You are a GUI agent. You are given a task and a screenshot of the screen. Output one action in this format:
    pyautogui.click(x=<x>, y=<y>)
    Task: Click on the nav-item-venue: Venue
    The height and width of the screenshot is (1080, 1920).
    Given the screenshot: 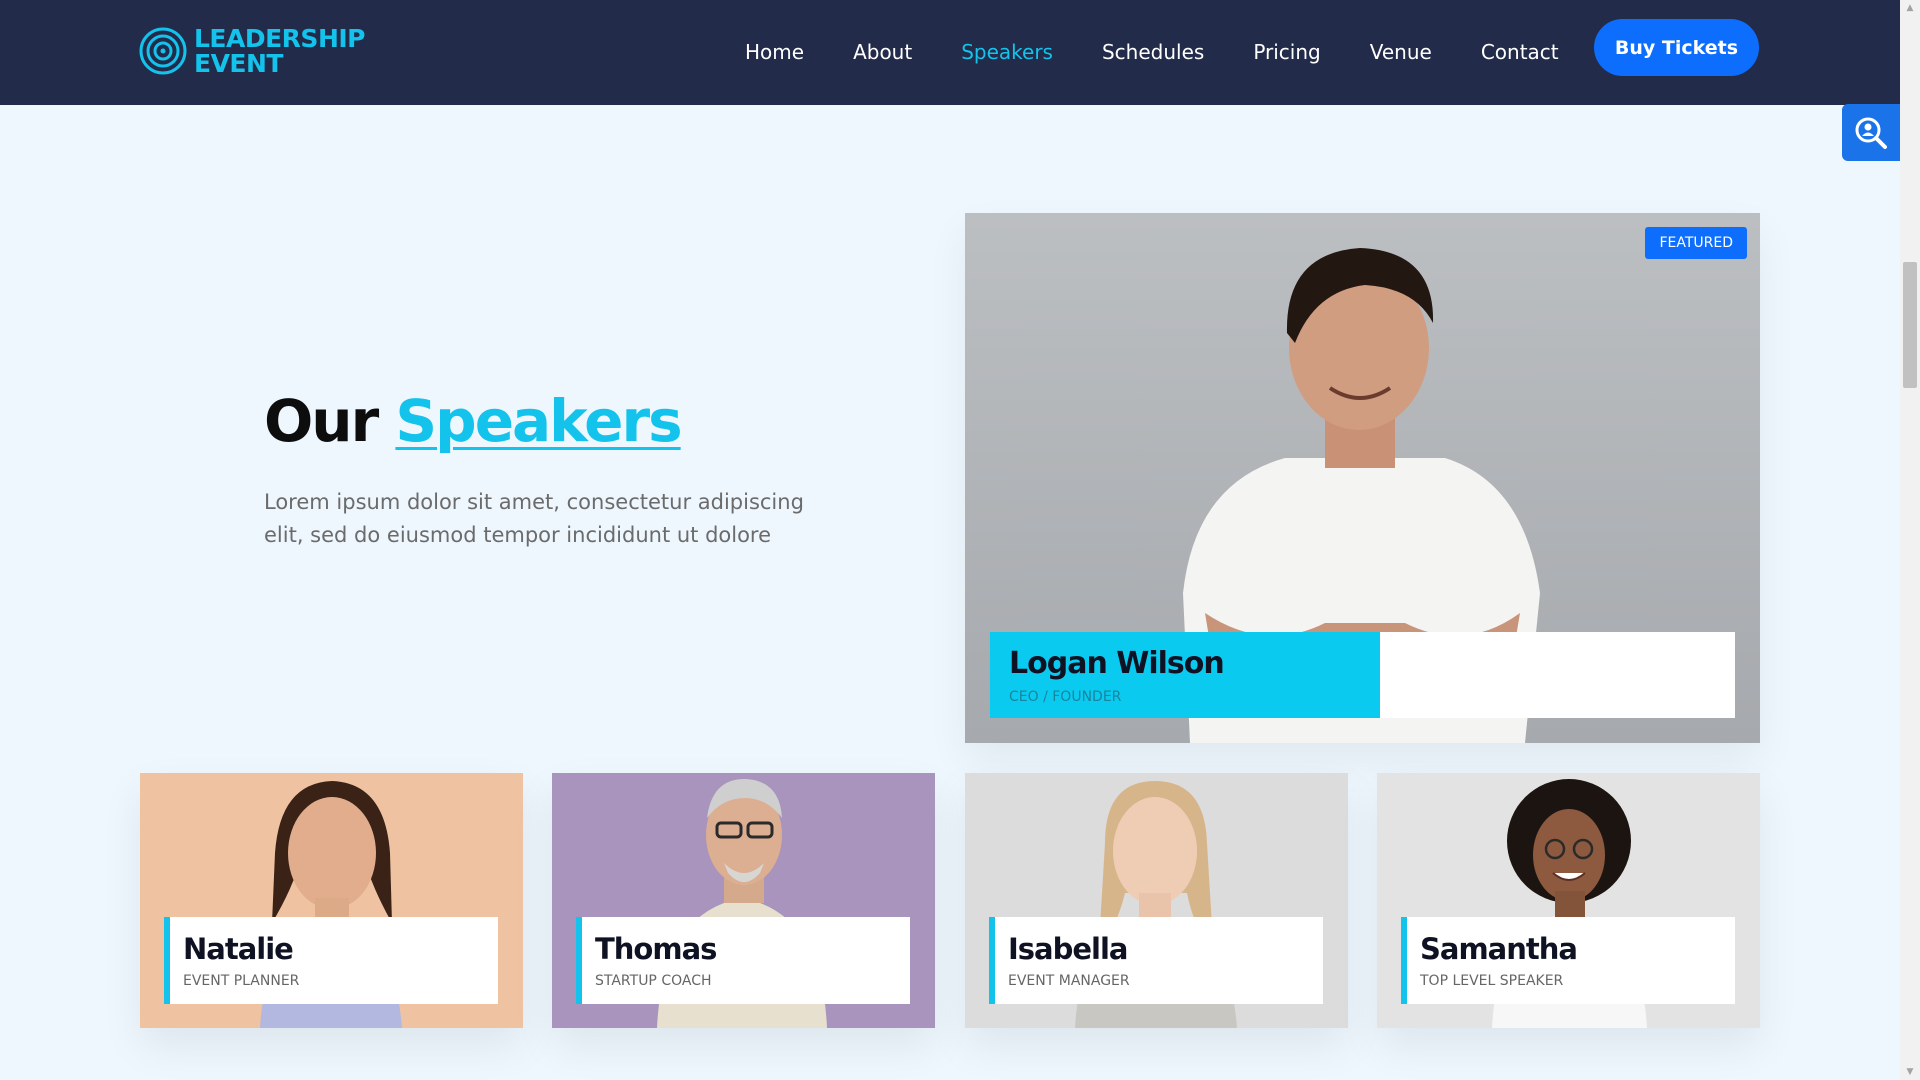 What is the action you would take?
    pyautogui.click(x=1401, y=52)
    